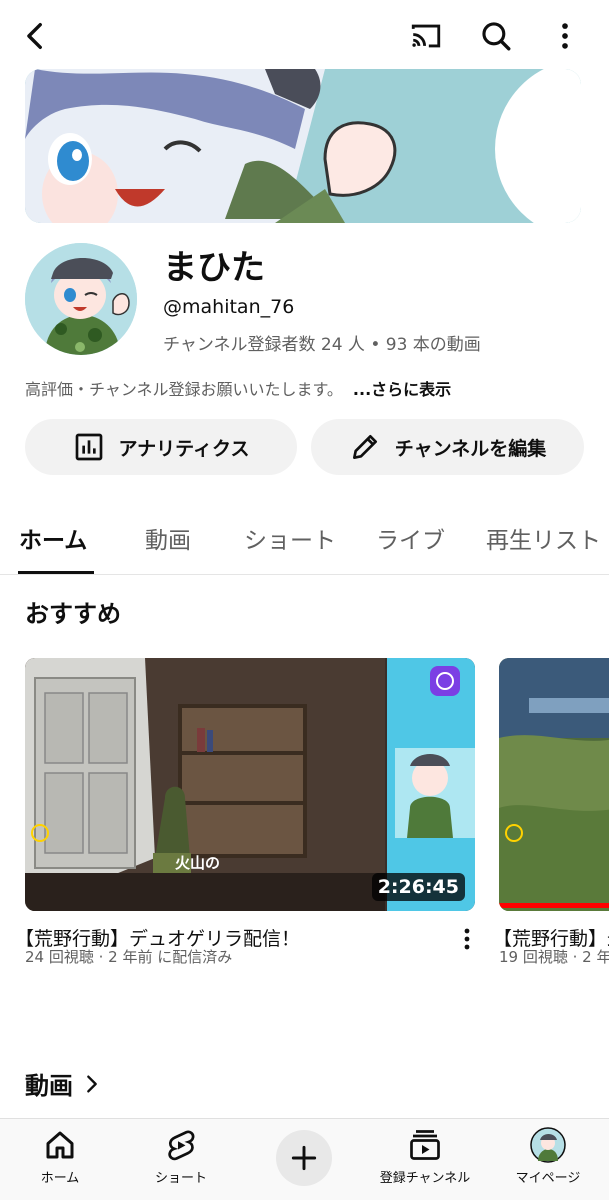  I want to click on bottom-navigation: ホーム ショート 登録チャンネル マイページ, so click(304, 1159).